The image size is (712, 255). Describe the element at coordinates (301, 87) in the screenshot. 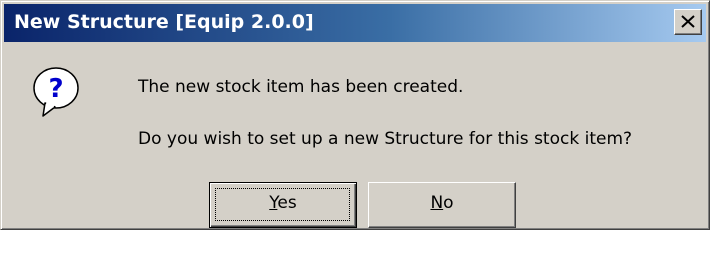

I see `message-line-1: The new stock item has been created.` at that location.